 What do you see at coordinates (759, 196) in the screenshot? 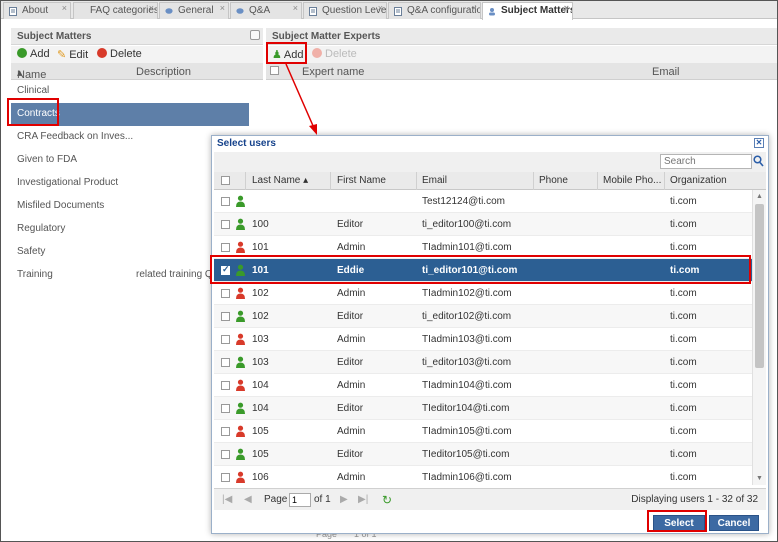
I see `scroll-up-icon: ▲` at bounding box center [759, 196].